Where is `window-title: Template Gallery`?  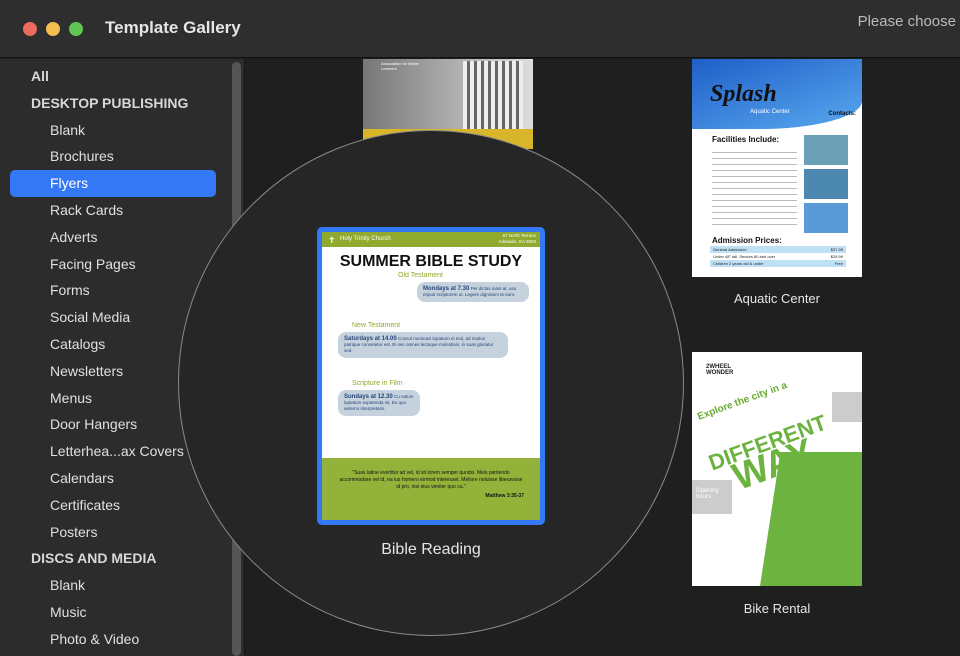 window-title: Template Gallery is located at coordinates (173, 27).